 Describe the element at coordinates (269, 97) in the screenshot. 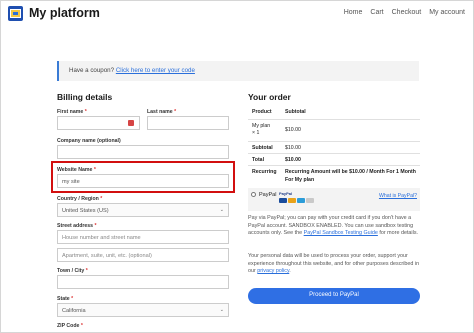

I see `order-title: Your order` at that location.